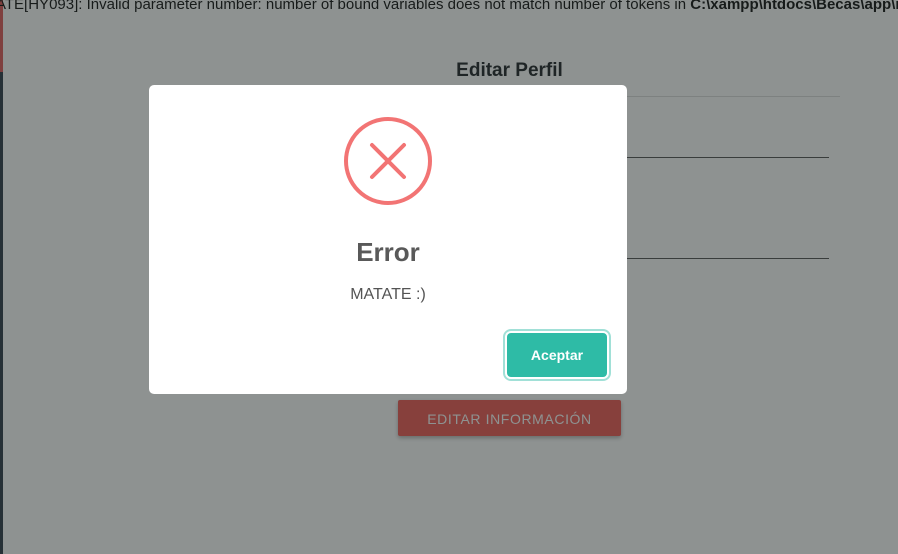  Describe the element at coordinates (557, 355) in the screenshot. I see `accept-button: Aceptar` at that location.